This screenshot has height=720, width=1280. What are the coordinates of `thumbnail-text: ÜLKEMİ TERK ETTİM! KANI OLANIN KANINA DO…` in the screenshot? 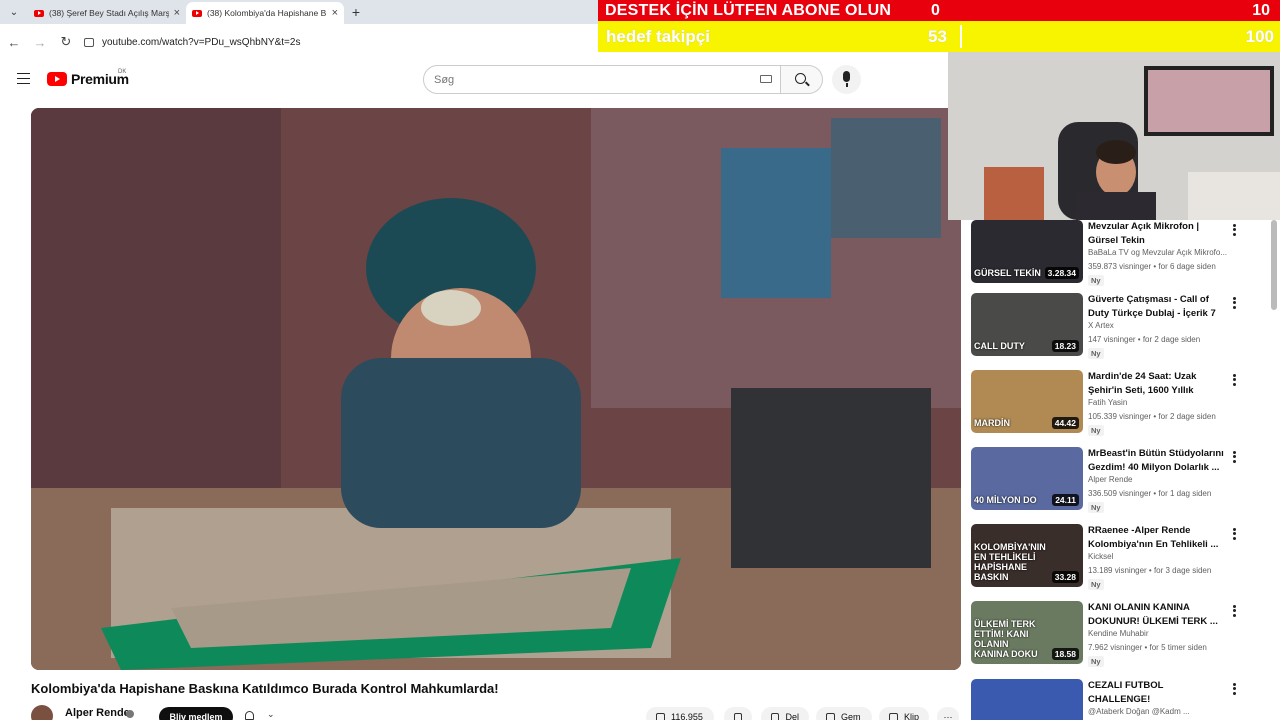 It's located at (1006, 639).